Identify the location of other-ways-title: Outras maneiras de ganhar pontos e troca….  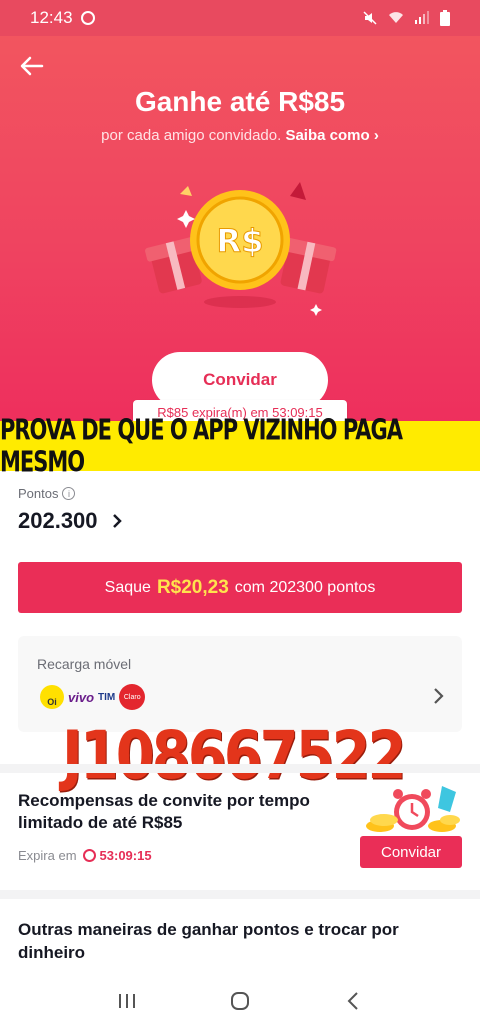
(208, 941).